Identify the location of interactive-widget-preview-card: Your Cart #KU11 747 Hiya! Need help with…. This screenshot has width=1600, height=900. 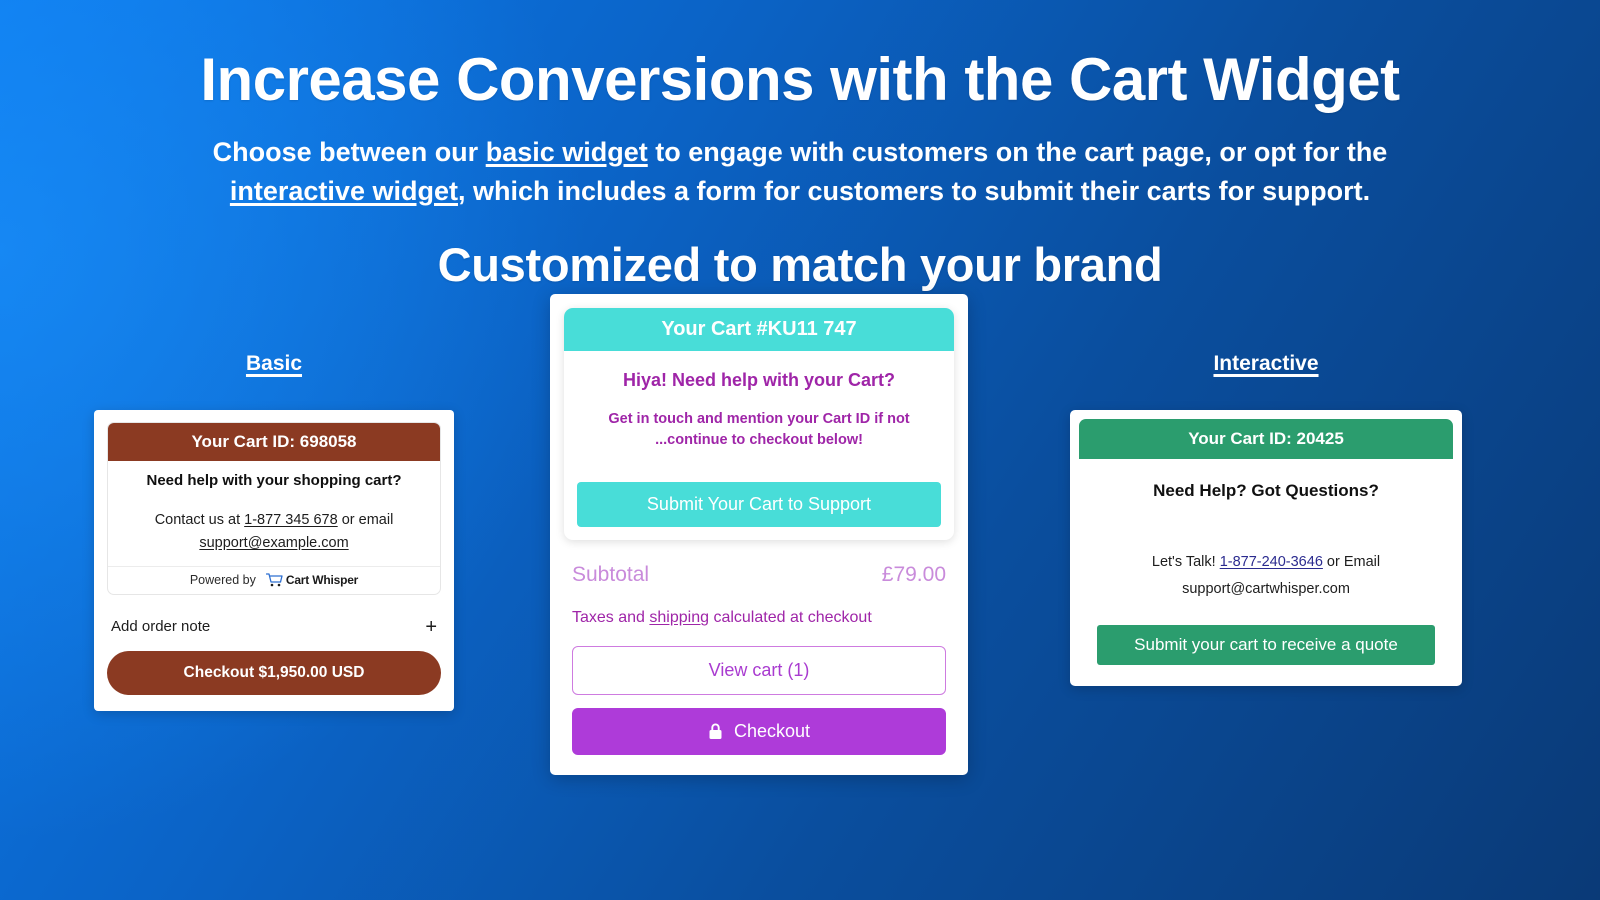
(759, 535).